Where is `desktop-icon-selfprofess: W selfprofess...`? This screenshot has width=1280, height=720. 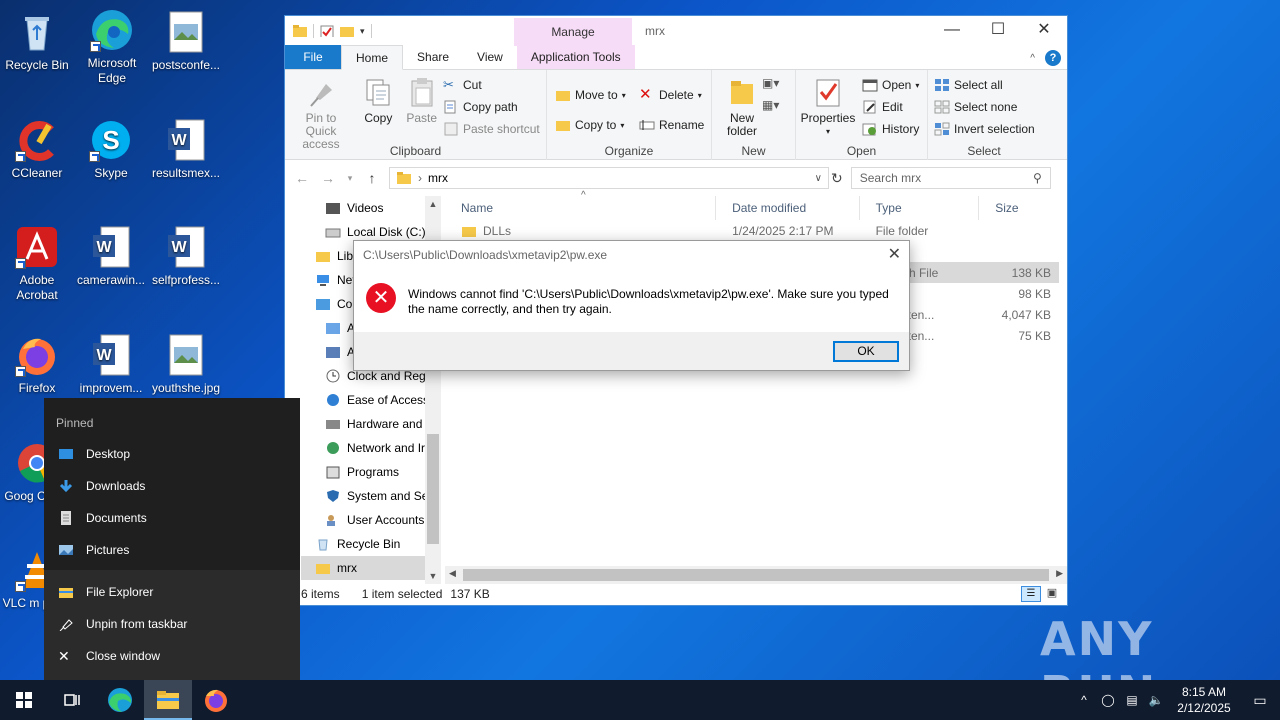 desktop-icon-selfprofess: W selfprofess... is located at coordinates (186, 256).